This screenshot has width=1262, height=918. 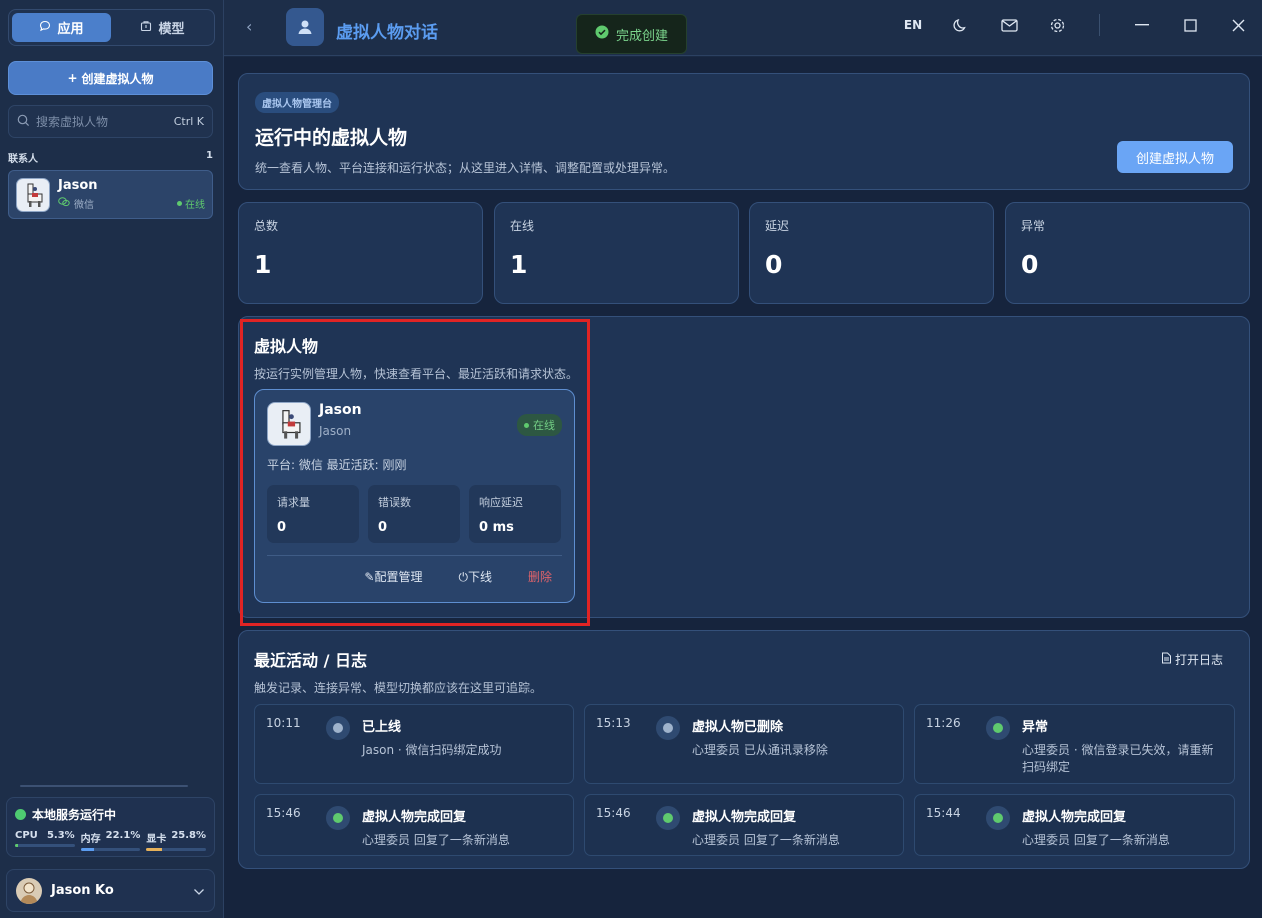 What do you see at coordinates (82, 890) in the screenshot?
I see `user-name: Jason Ko` at bounding box center [82, 890].